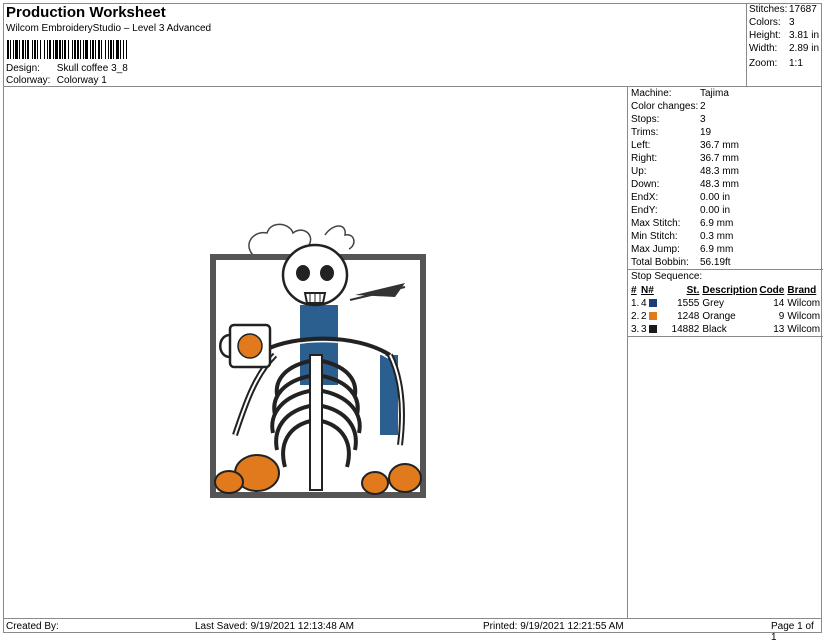 This screenshot has height=643, width=825. Describe the element at coordinates (772, 22) in the screenshot. I see `stat-colors: Colors: 3` at that location.